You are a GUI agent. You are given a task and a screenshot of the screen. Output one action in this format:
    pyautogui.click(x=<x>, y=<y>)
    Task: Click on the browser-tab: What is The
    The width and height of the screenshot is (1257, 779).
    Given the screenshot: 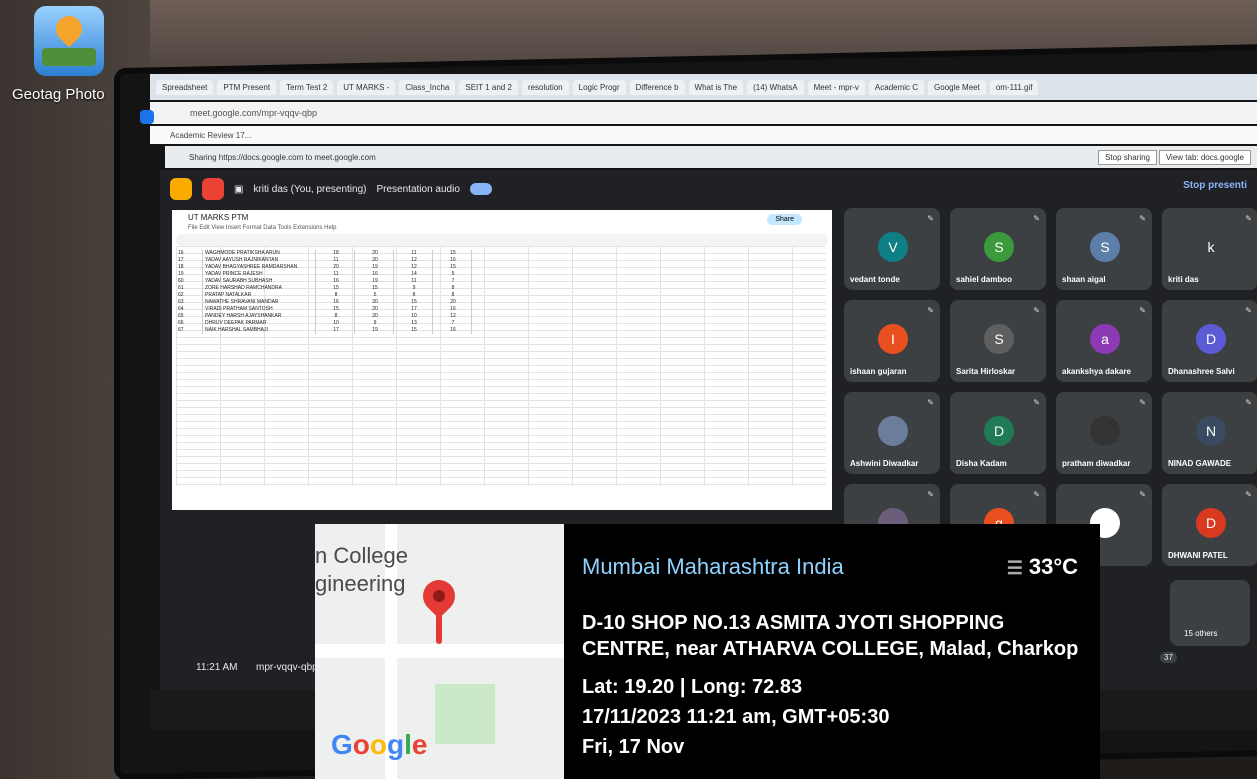 What is the action you would take?
    pyautogui.click(x=716, y=87)
    